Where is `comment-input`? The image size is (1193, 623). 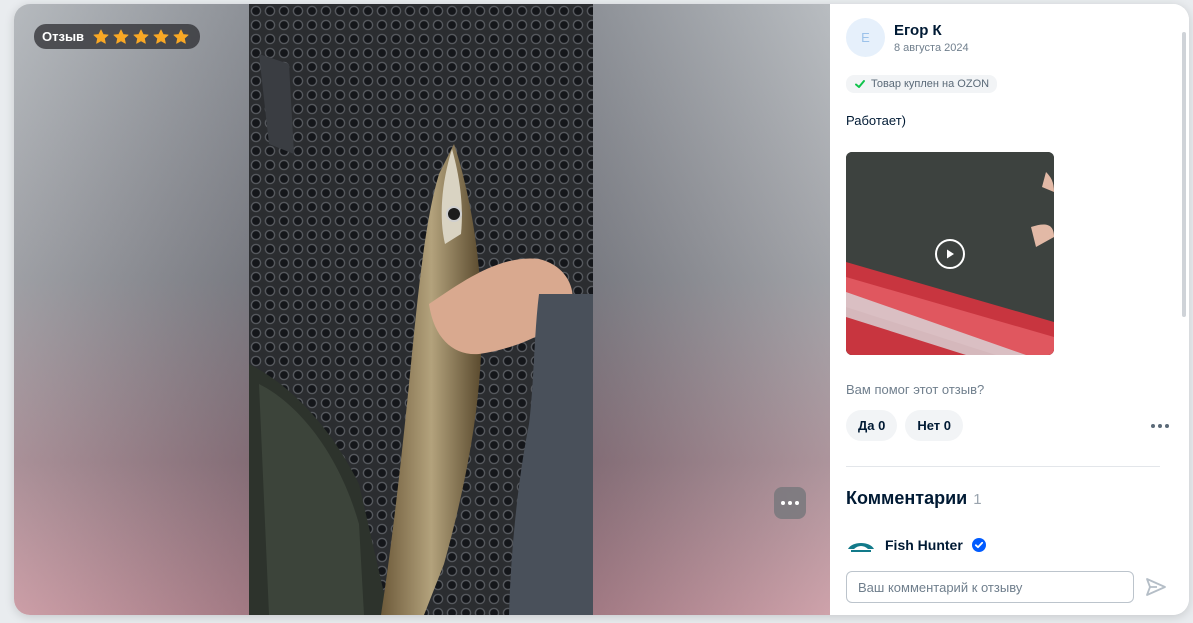
comment-input is located at coordinates (990, 587).